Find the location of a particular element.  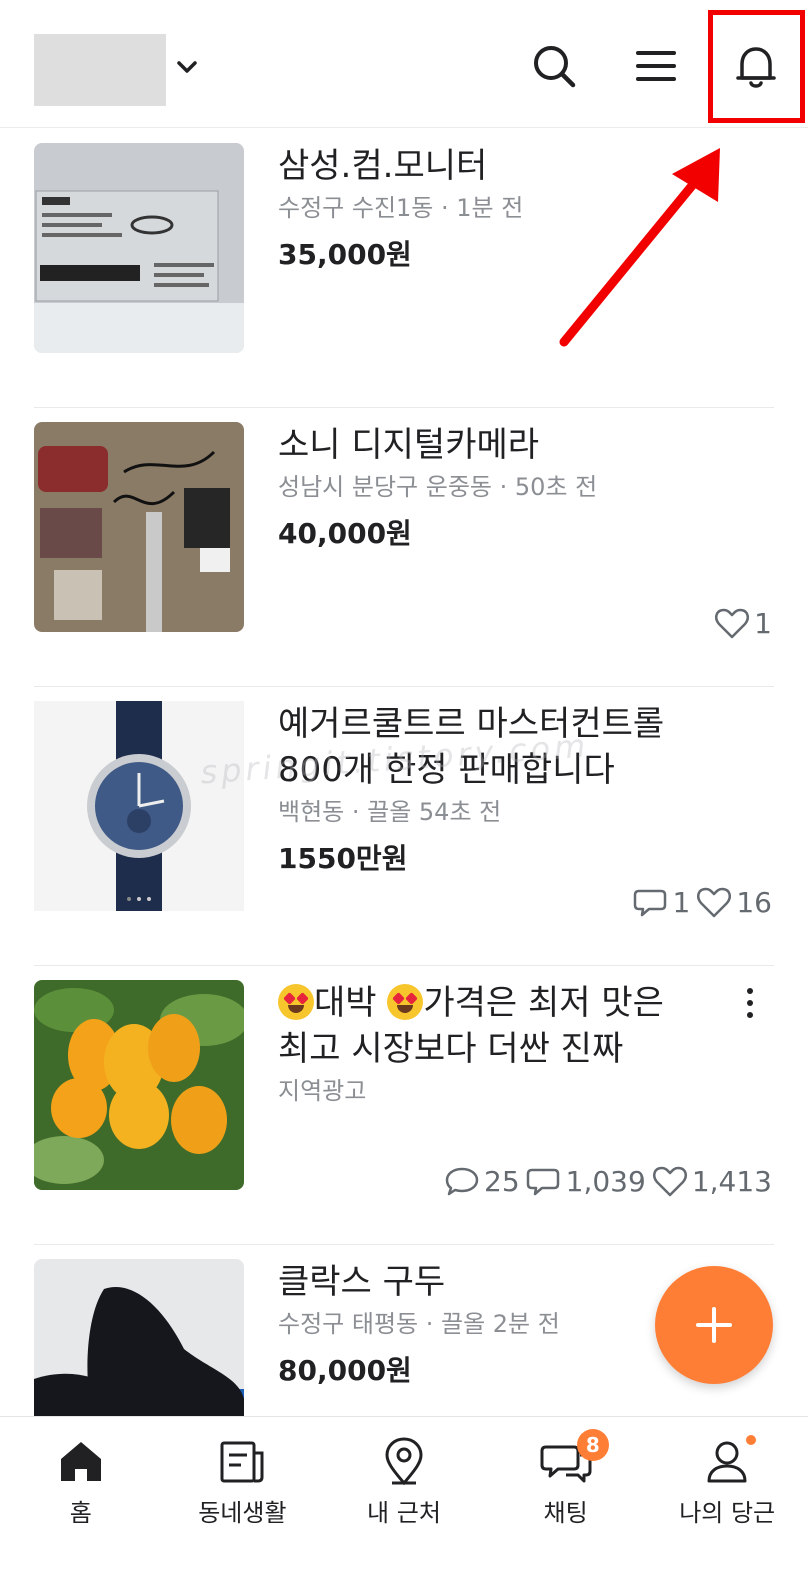

bottom-navigation: 홈 동네생활 내 근처 8 채팅 나의 당근 is located at coordinates (404, 1493).